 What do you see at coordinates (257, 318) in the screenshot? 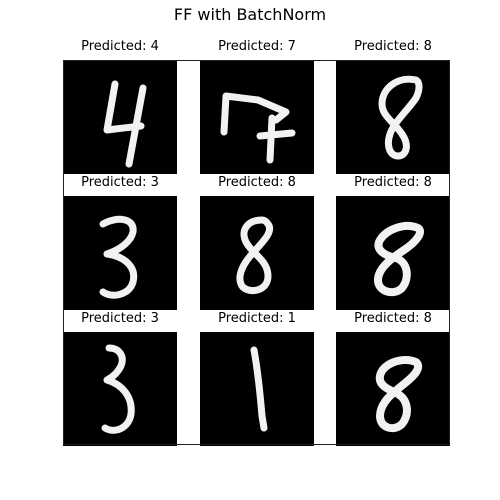
I see `cell-title-8: Predicted: 1` at bounding box center [257, 318].